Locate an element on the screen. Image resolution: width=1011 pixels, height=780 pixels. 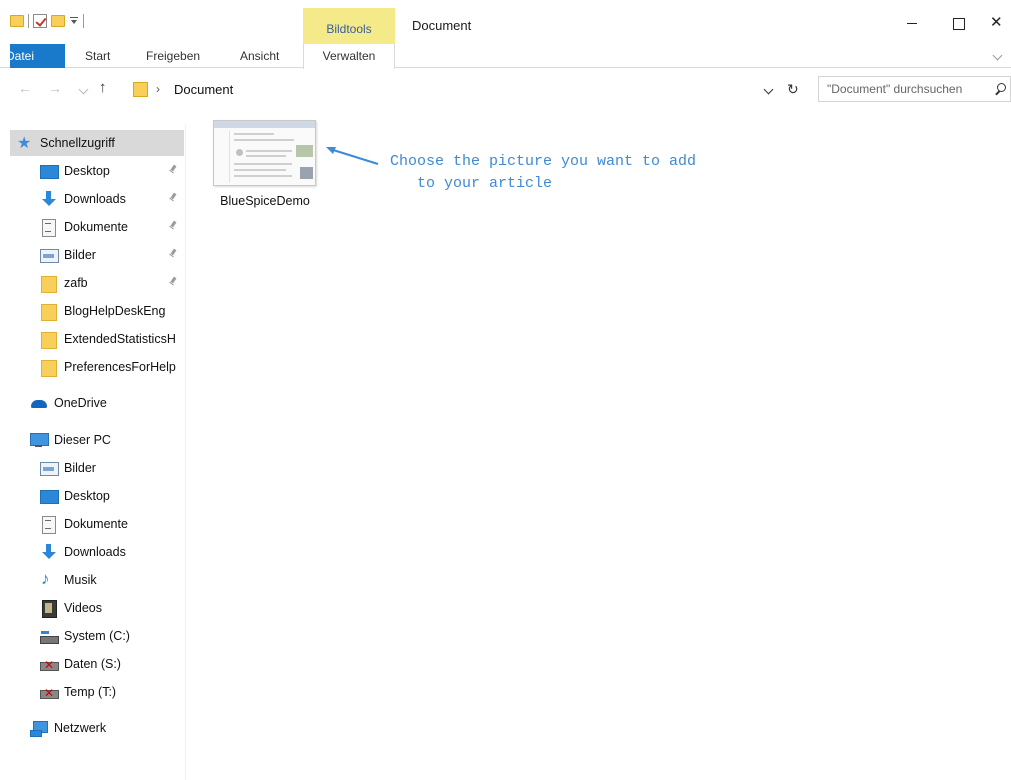
videos-icon is located at coordinates (48, 609).